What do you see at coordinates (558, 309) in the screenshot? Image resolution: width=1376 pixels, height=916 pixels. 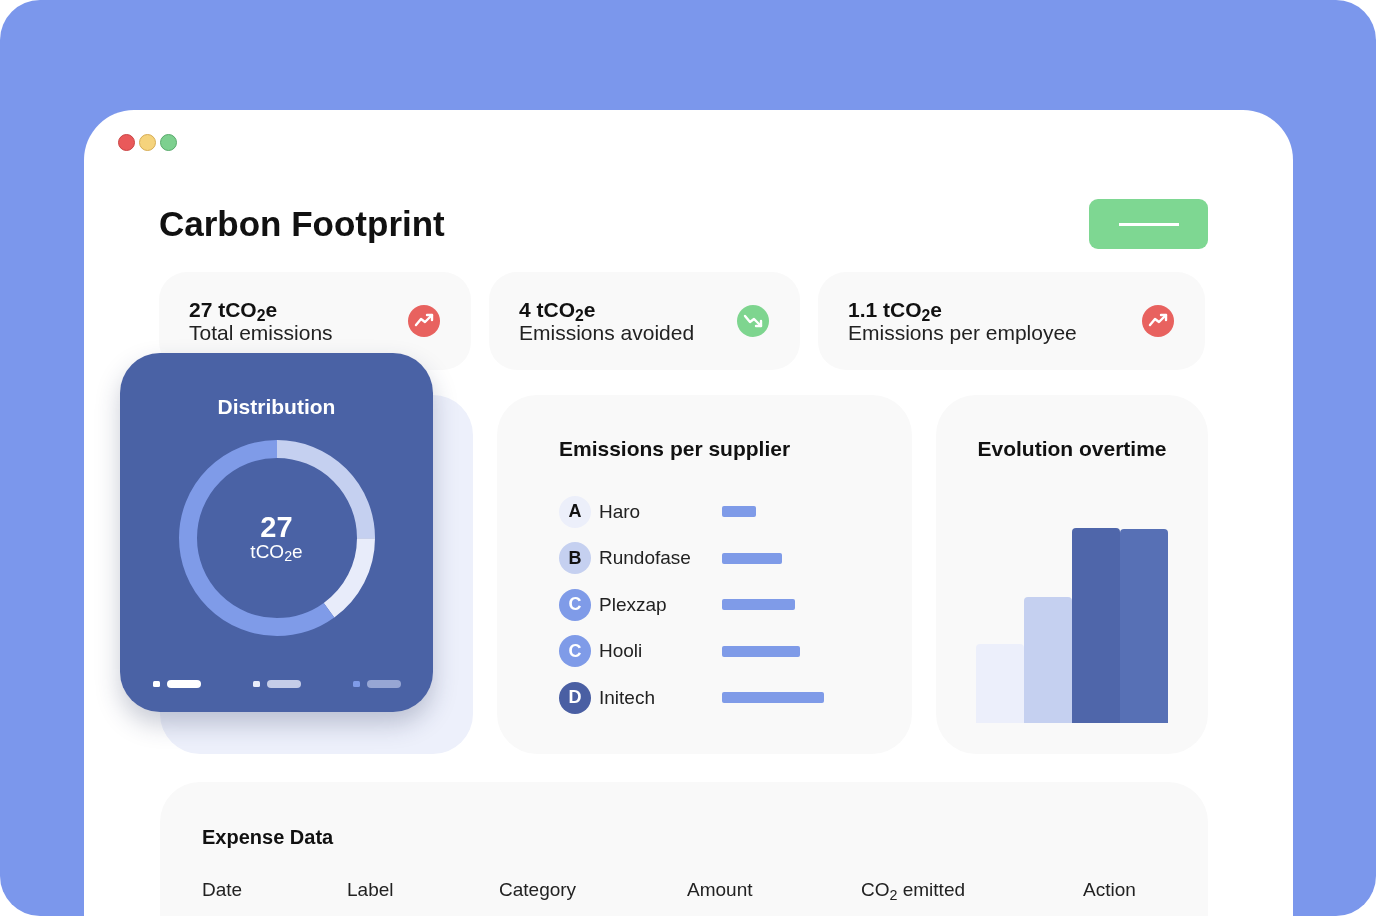 I see `stat-value: 4 tCO$_{2}$e` at bounding box center [558, 309].